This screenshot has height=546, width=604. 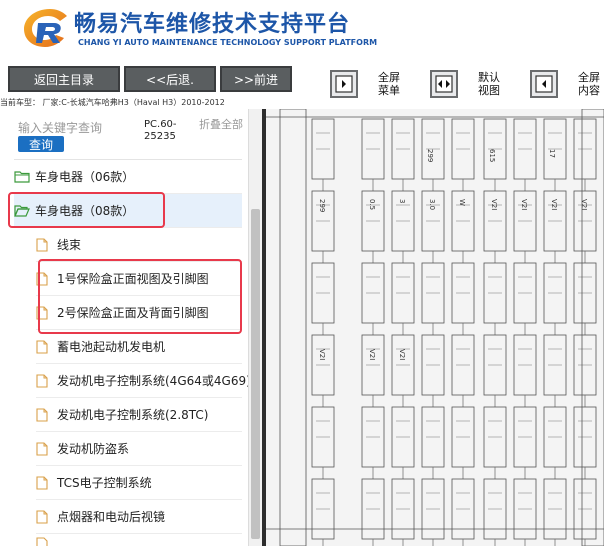 I want to click on tree-item-label: 蓄电池起动机发电机, so click(x=111, y=347).